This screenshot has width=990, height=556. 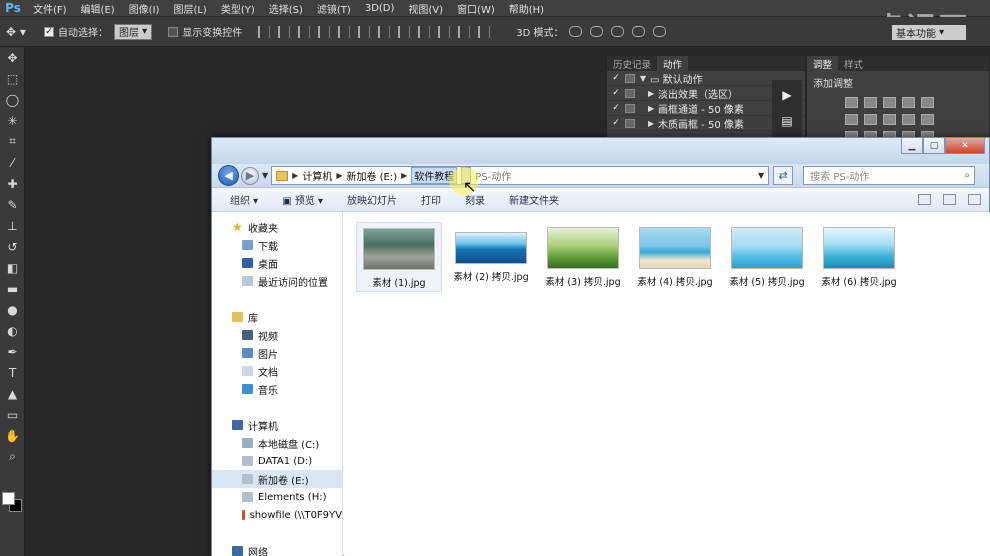 What do you see at coordinates (25, 32) in the screenshot?
I see `move-tool-icon: ✥ ▾` at bounding box center [25, 32].